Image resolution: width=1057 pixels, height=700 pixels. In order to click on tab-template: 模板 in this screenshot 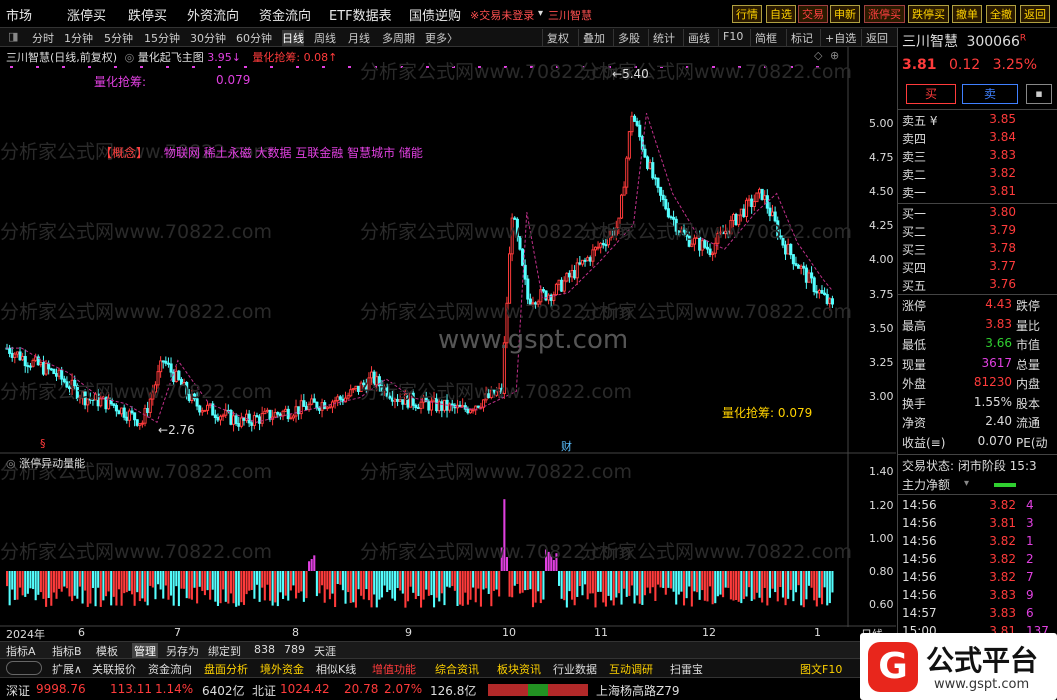, I will do `click(107, 651)`.